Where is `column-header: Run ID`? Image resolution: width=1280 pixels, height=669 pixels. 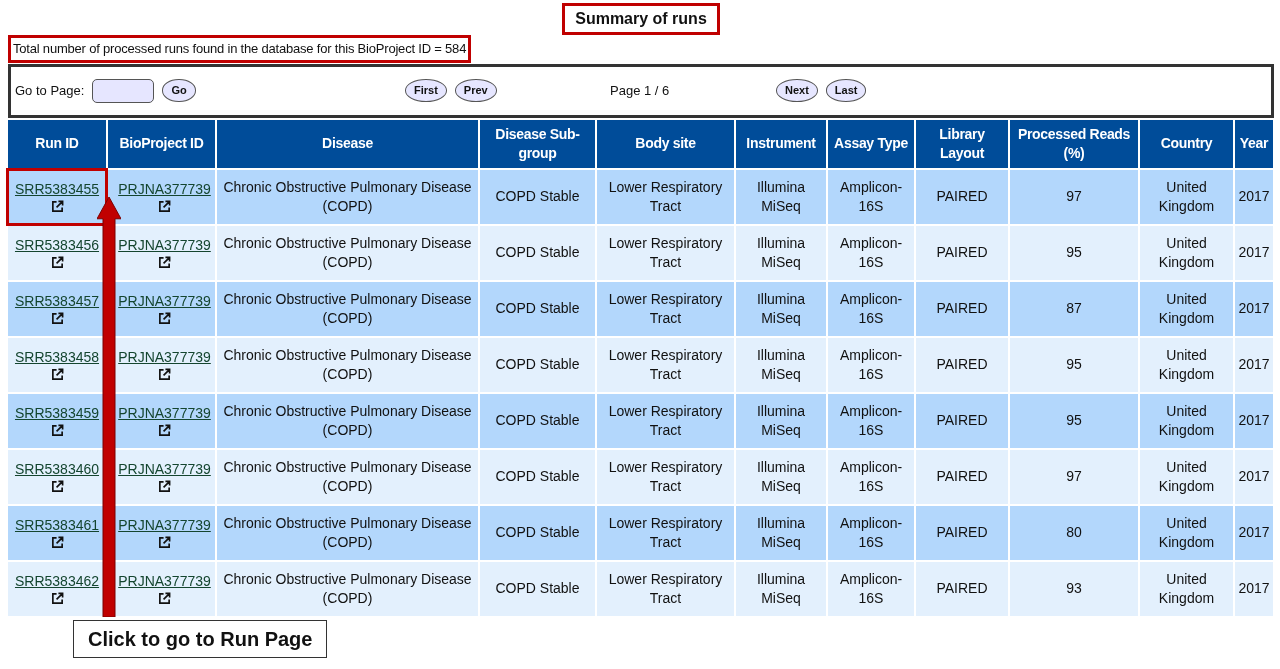 column-header: Run ID is located at coordinates (57, 143).